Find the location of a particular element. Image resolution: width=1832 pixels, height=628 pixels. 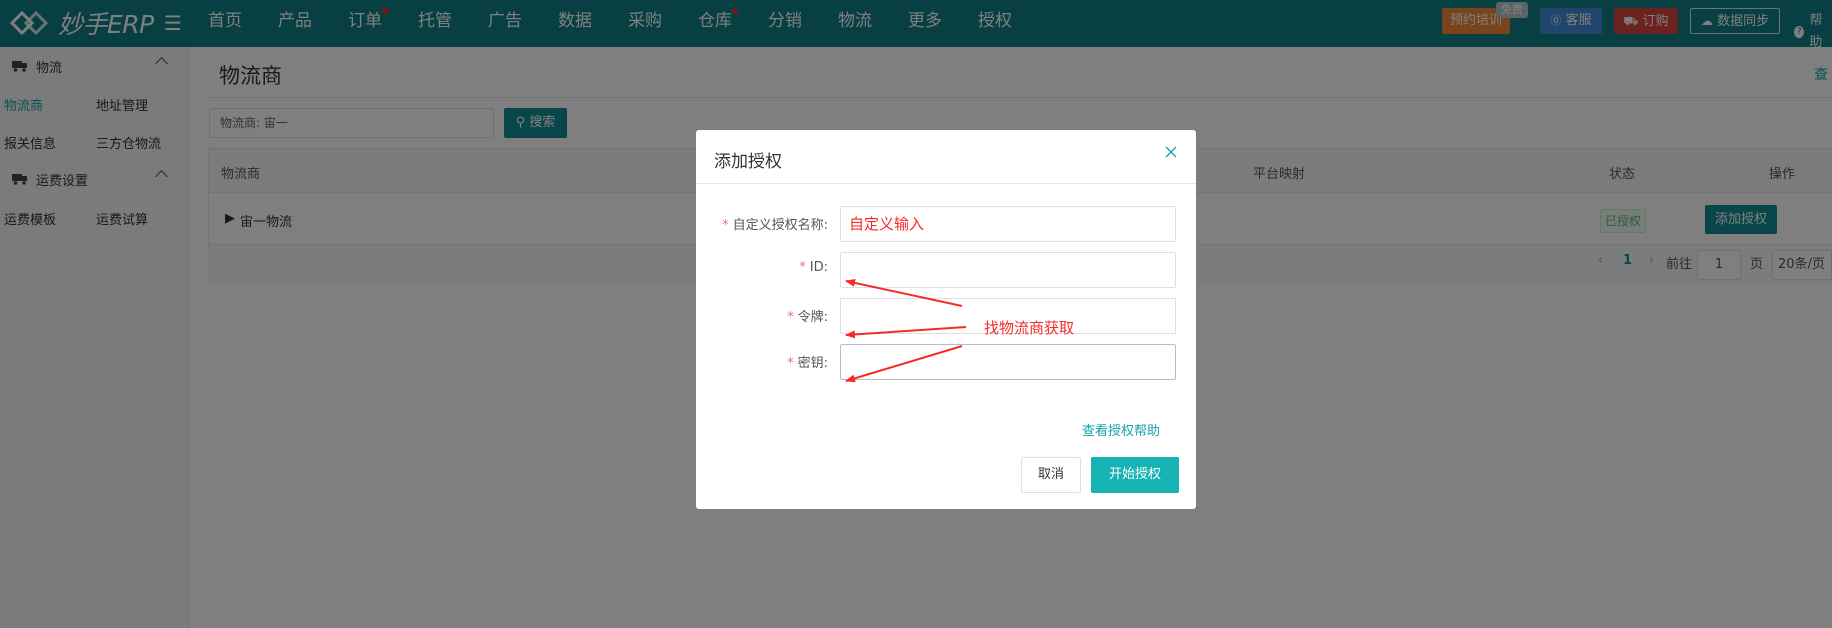

id-input is located at coordinates (1008, 270).